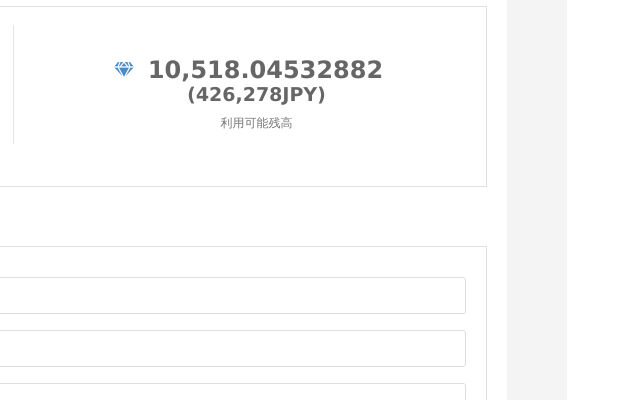 The height and width of the screenshot is (400, 640). What do you see at coordinates (256, 123) in the screenshot?
I see `balance-label: 利用可能残高` at bounding box center [256, 123].